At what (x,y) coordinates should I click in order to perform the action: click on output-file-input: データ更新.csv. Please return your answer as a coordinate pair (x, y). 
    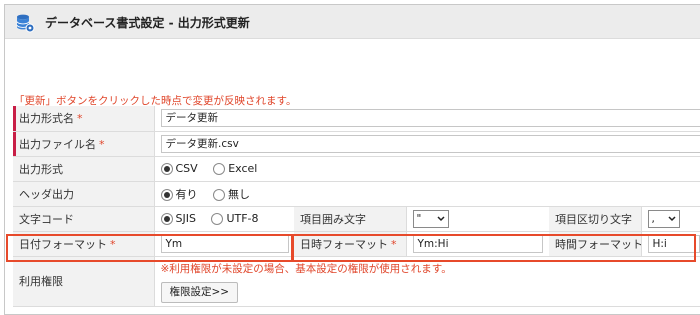
    Looking at the image, I should click on (430, 143).